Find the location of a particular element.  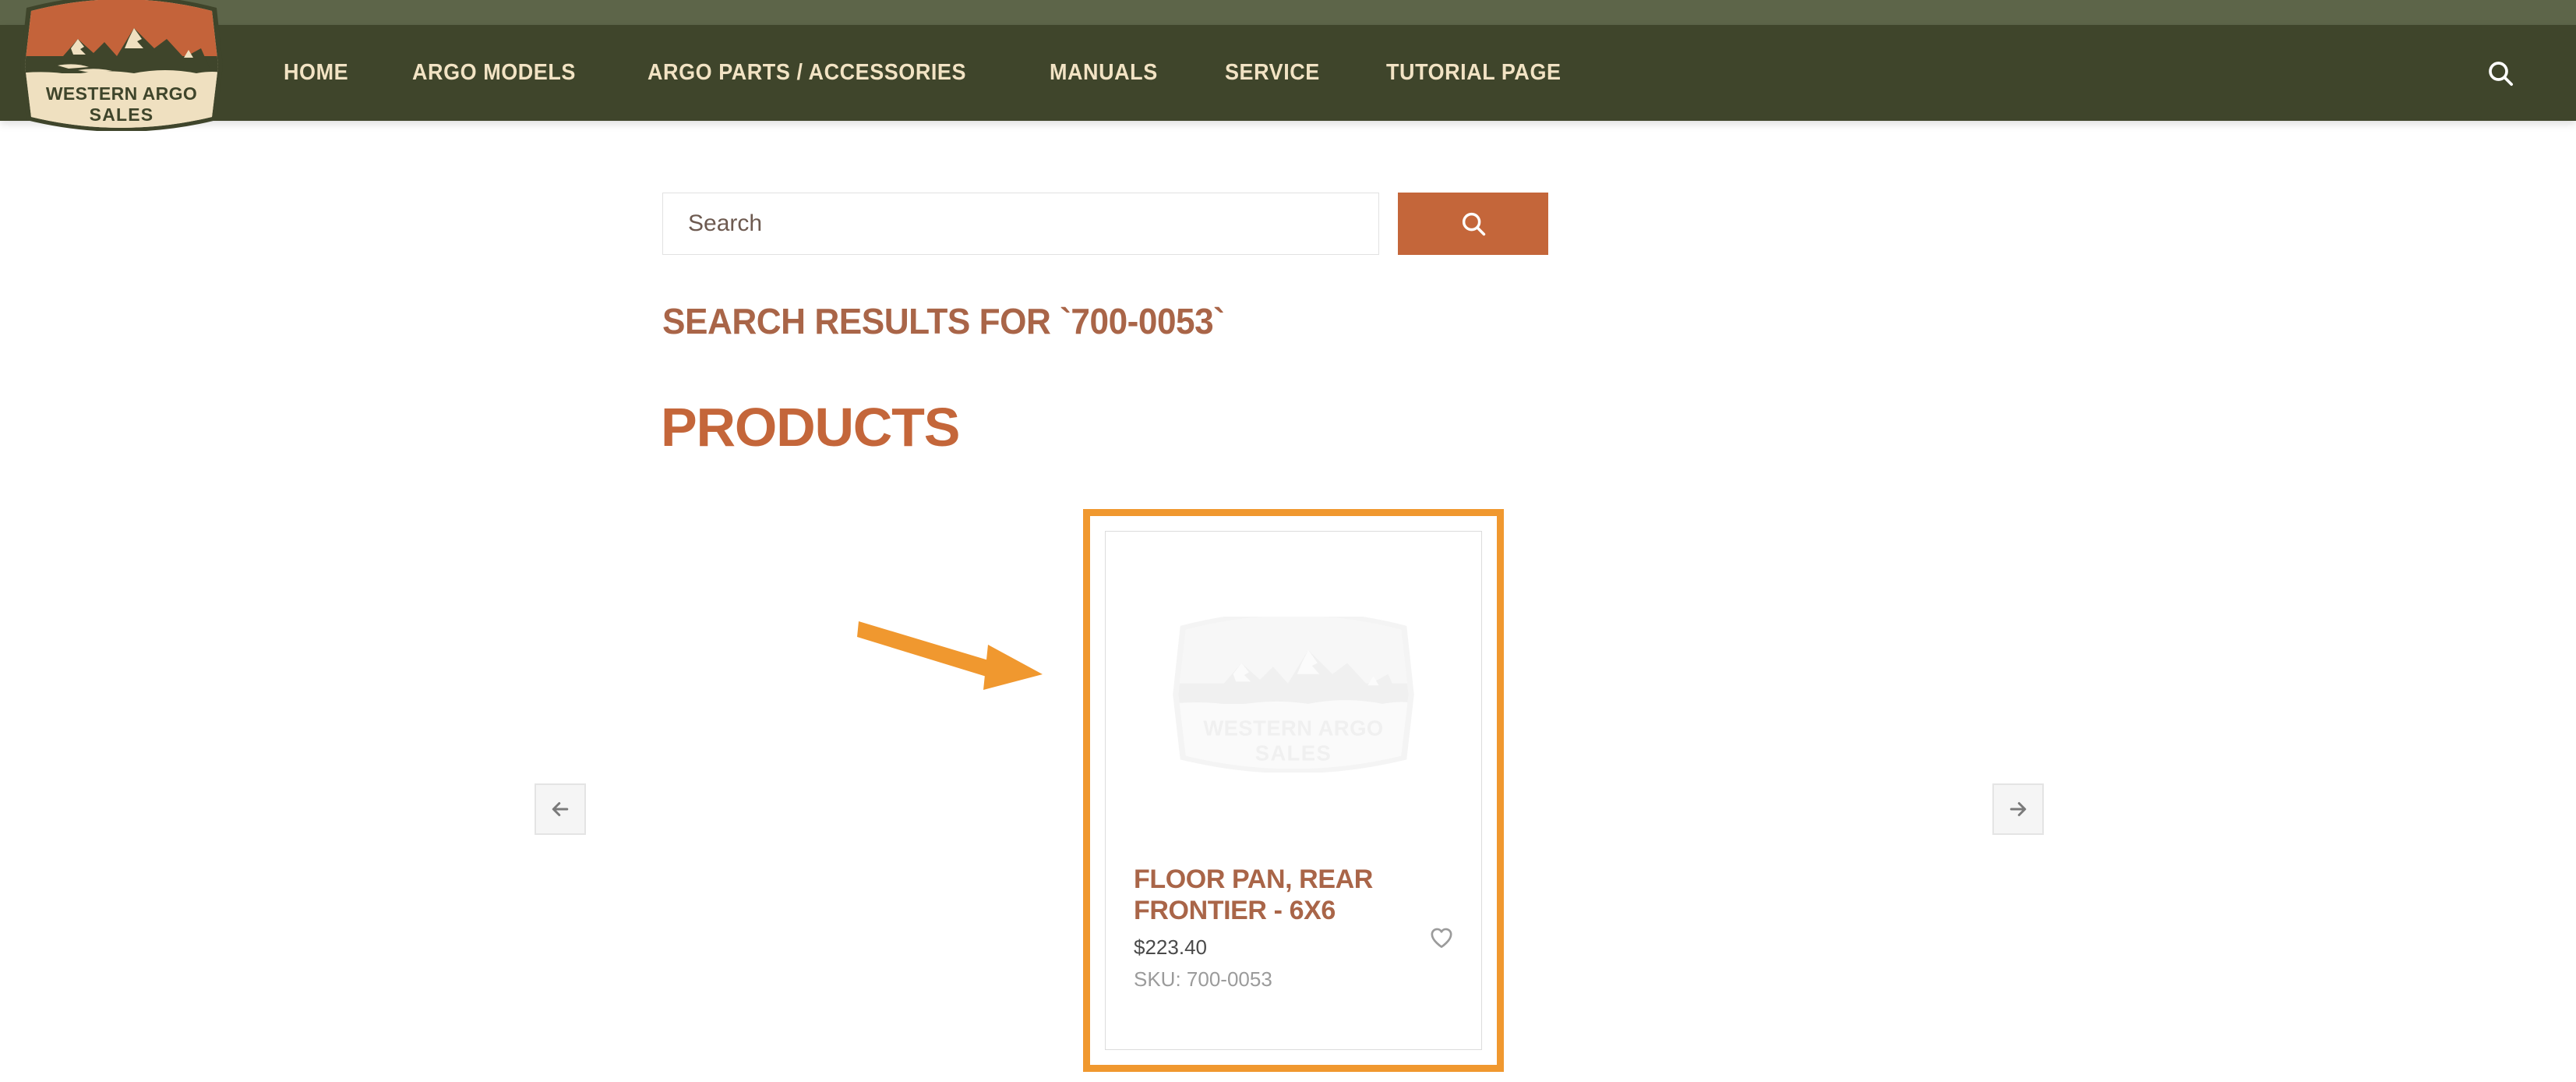

site-logo: WESTERN ARGO SALES is located at coordinates (121, 65).